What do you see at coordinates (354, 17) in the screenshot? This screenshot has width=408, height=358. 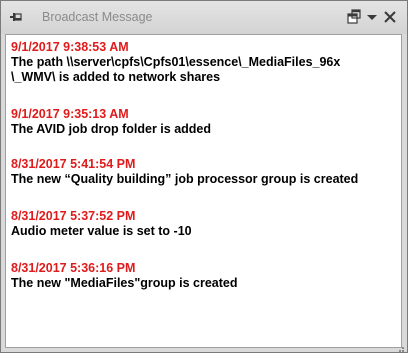 I see `window-options-icon` at bounding box center [354, 17].